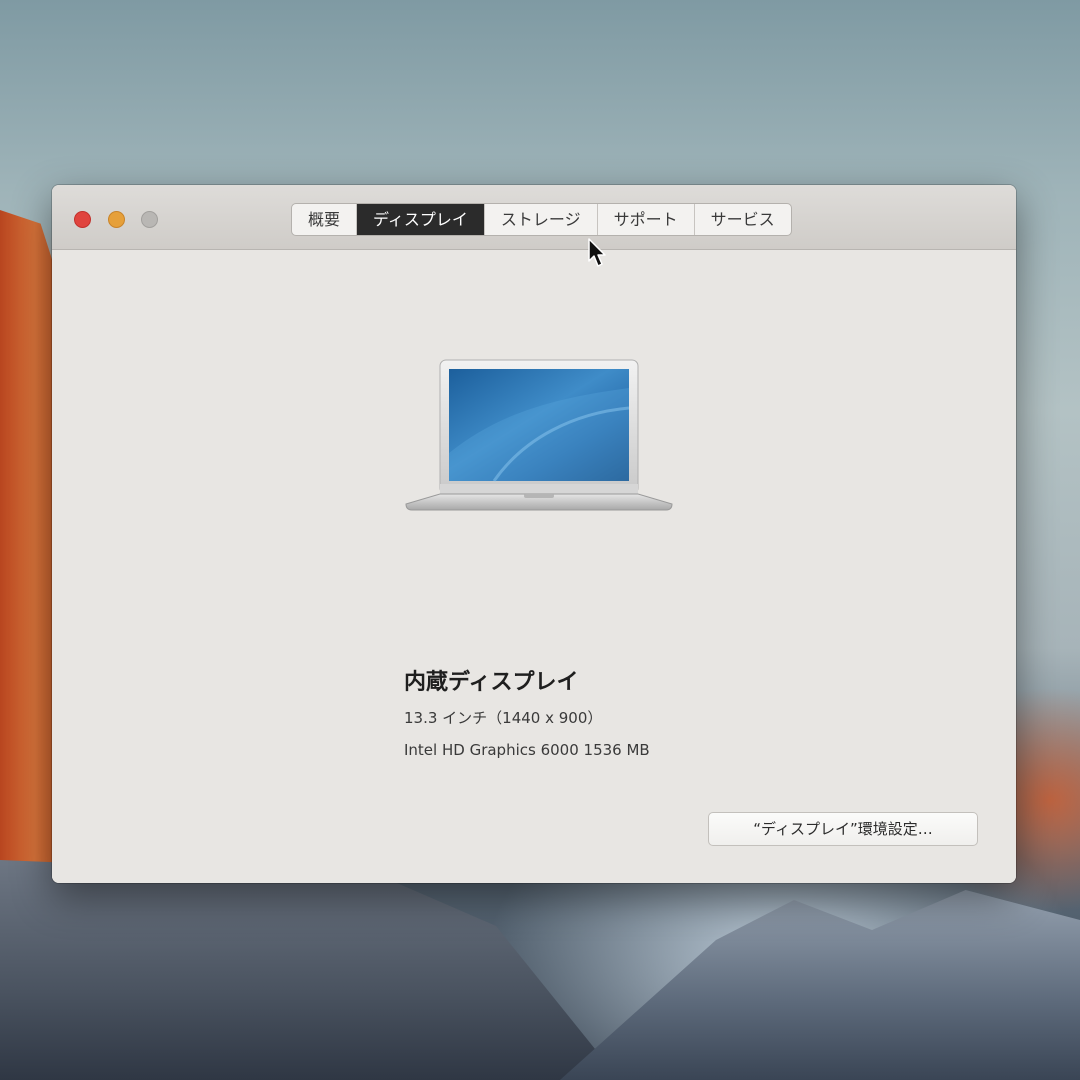 The width and height of the screenshot is (1080, 1080). I want to click on wallpaper-mountain-left, so click(310, 970).